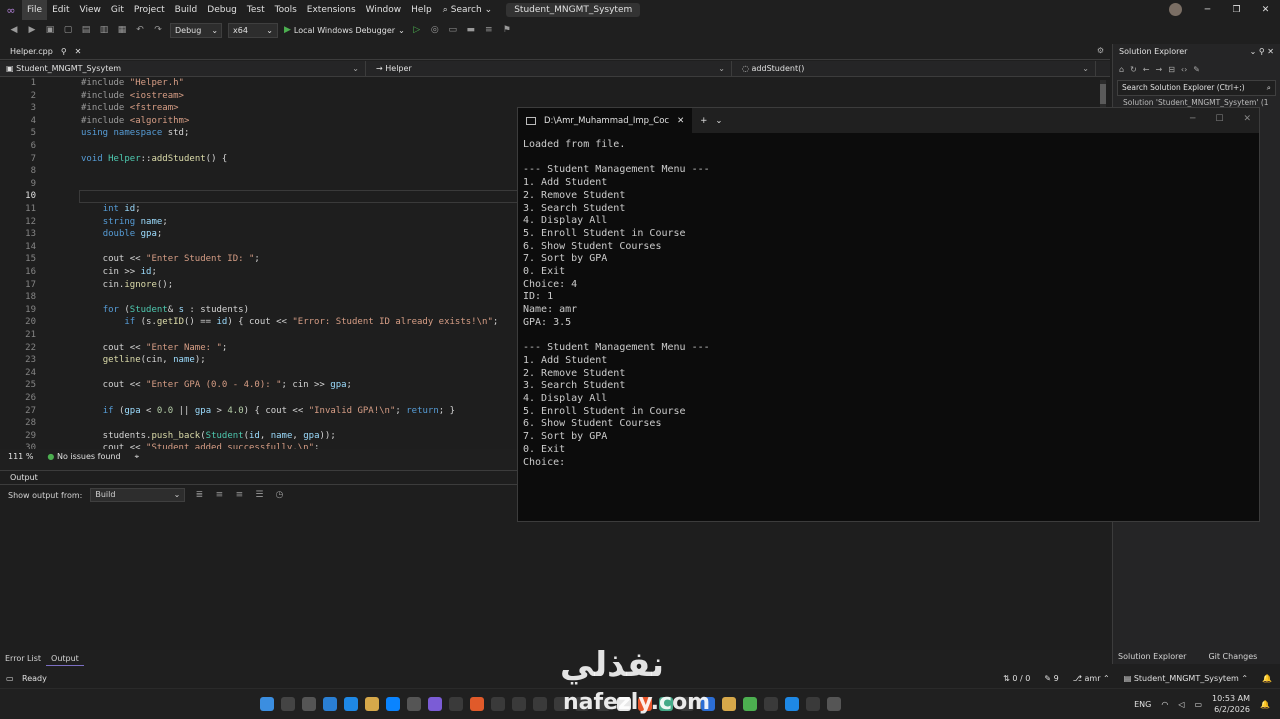 The width and height of the screenshot is (1280, 719). I want to click on notification-bell-icon: 🔔, so click(1265, 704).